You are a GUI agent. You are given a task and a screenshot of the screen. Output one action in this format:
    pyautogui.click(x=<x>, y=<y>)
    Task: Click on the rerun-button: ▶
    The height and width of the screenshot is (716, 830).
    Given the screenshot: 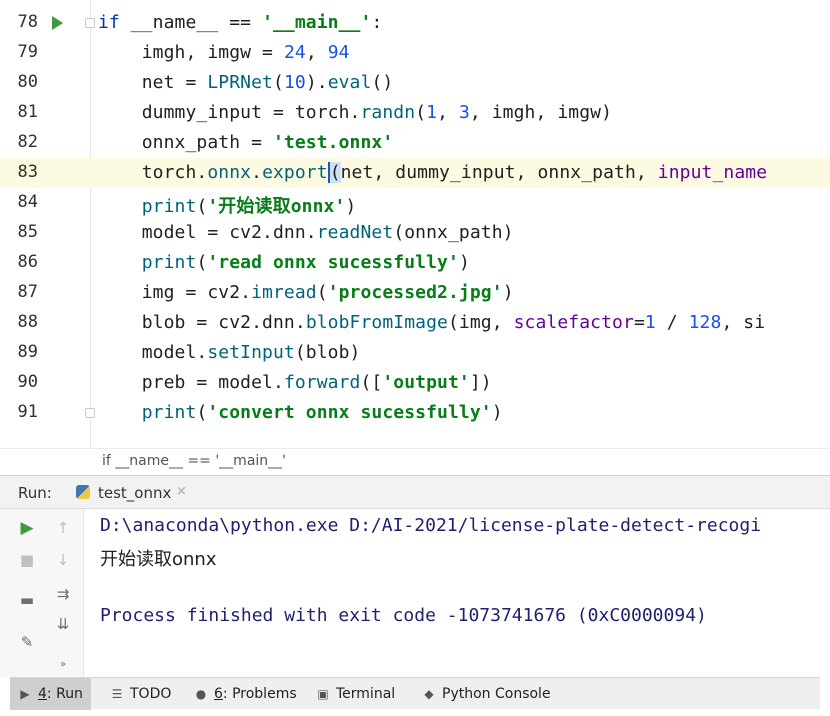 What is the action you would take?
    pyautogui.click(x=27, y=528)
    